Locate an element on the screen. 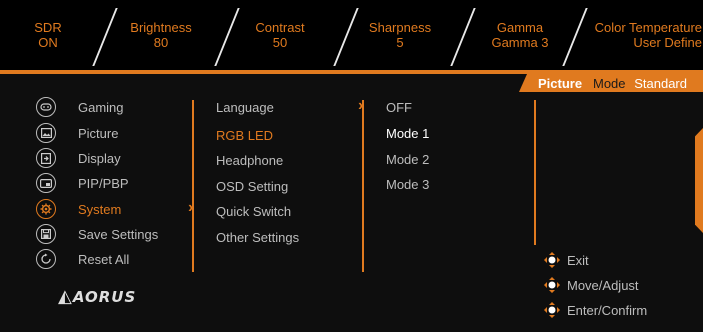 This screenshot has width=703, height=332. menu-label: PIP/PBP is located at coordinates (103, 183).